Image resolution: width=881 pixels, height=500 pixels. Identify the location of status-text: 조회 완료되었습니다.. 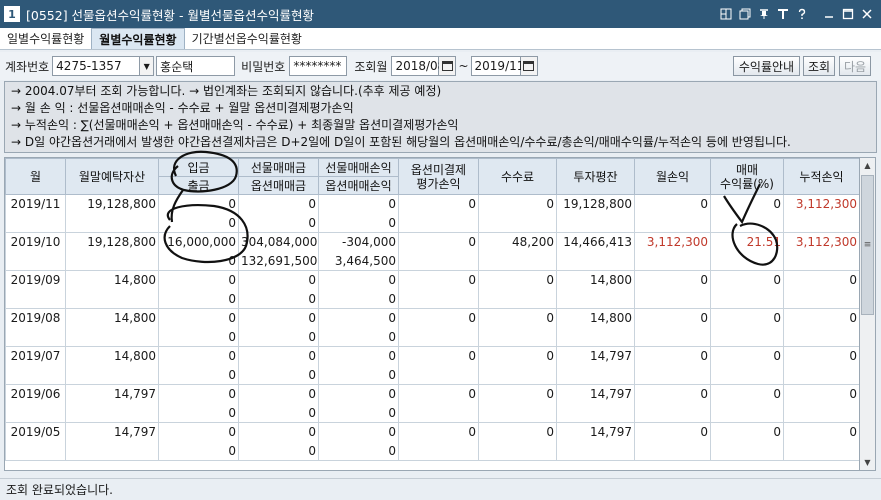
(59, 490).